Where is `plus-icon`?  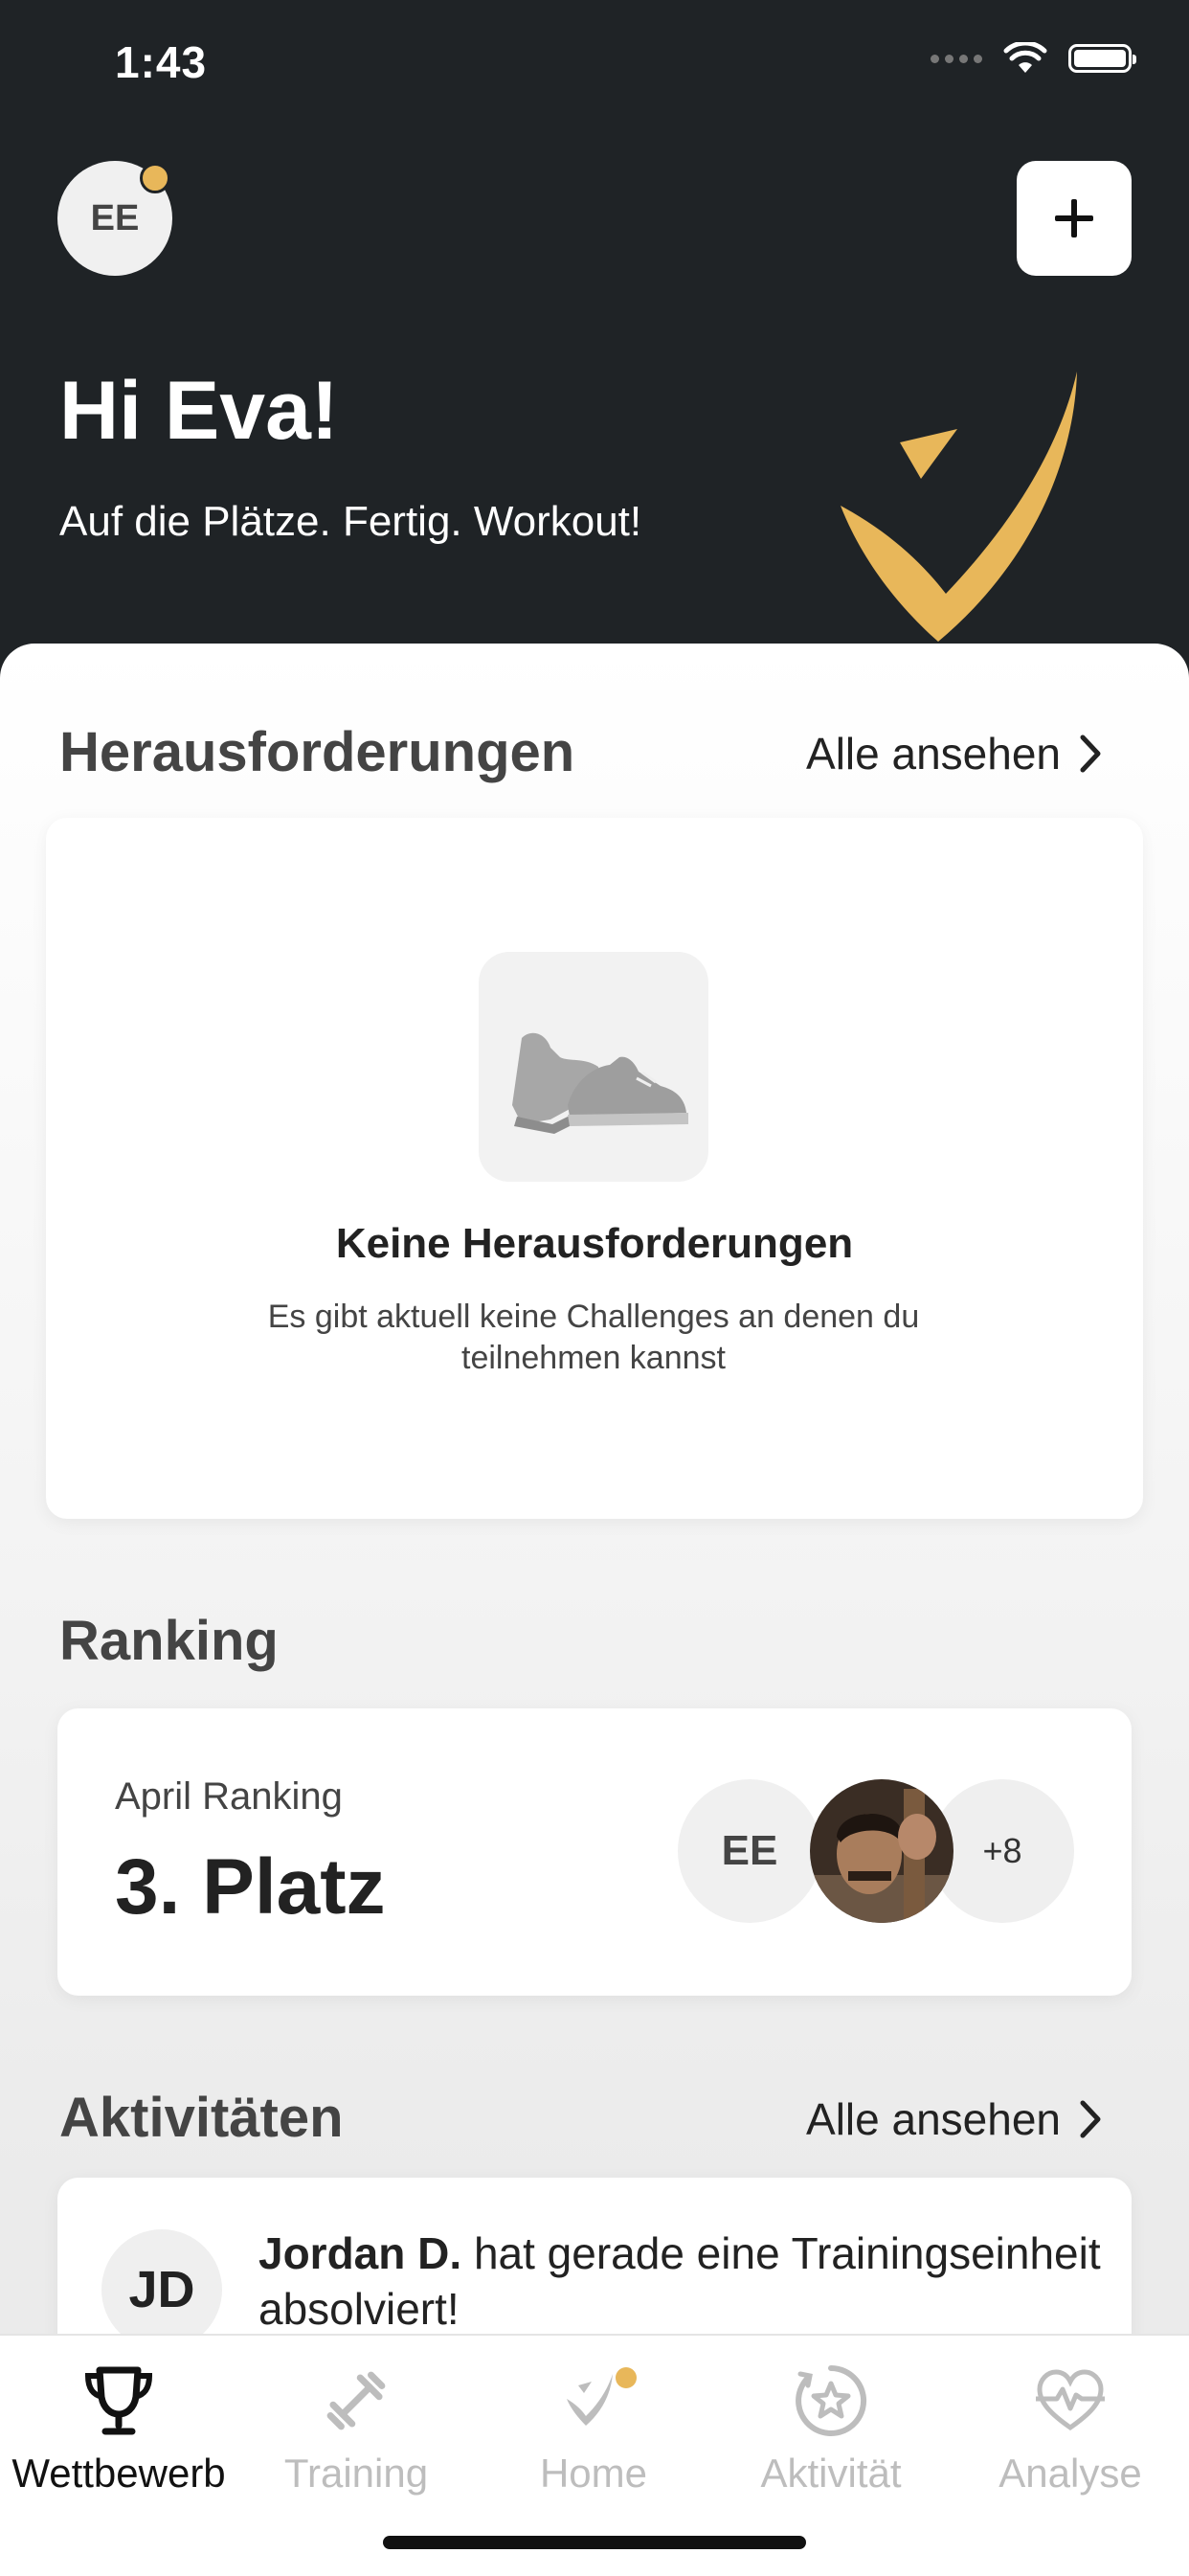
plus-icon is located at coordinates (1074, 218).